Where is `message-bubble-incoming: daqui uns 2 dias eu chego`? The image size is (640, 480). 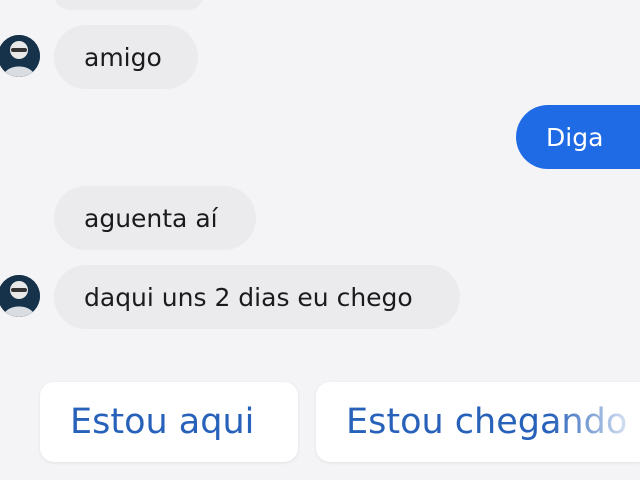 message-bubble-incoming: daqui uns 2 dias eu chego is located at coordinates (257, 297).